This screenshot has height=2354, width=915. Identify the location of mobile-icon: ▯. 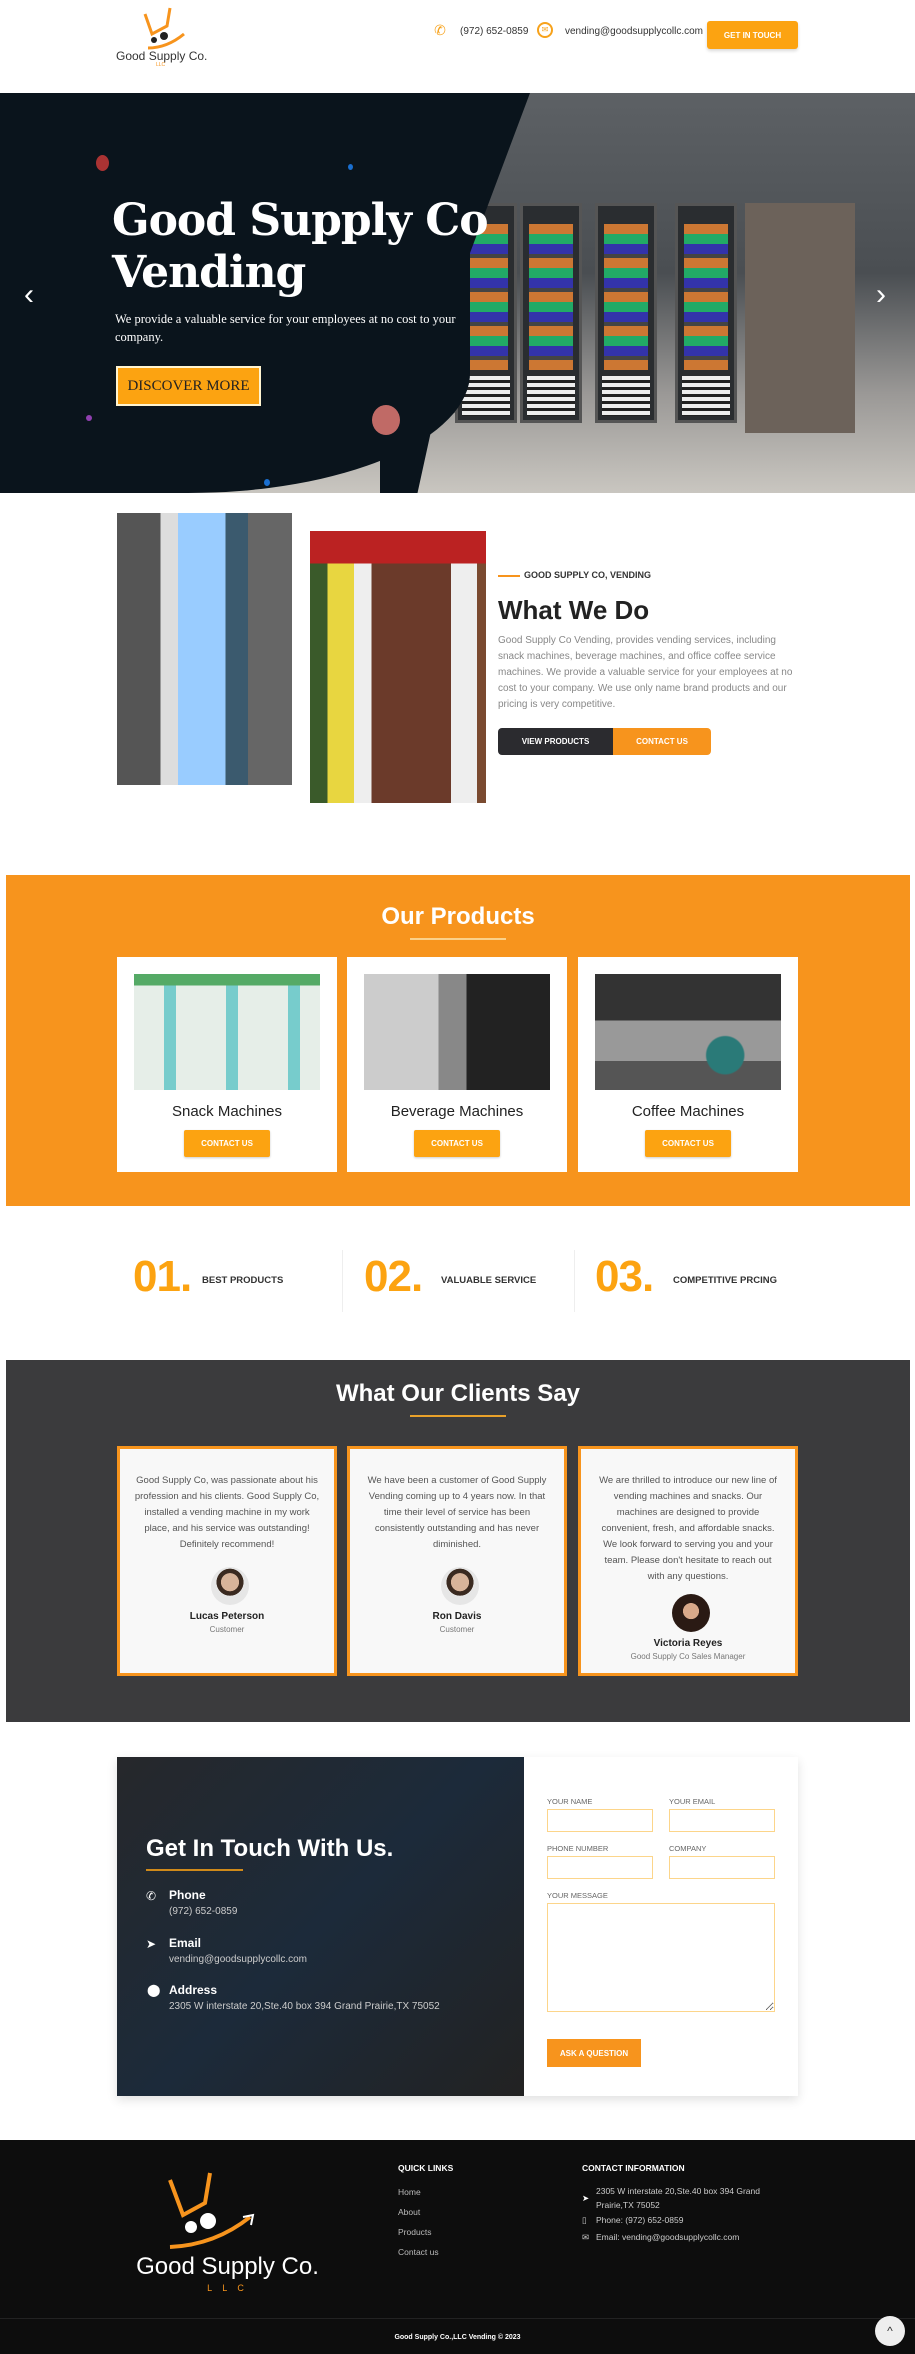
(584, 2220).